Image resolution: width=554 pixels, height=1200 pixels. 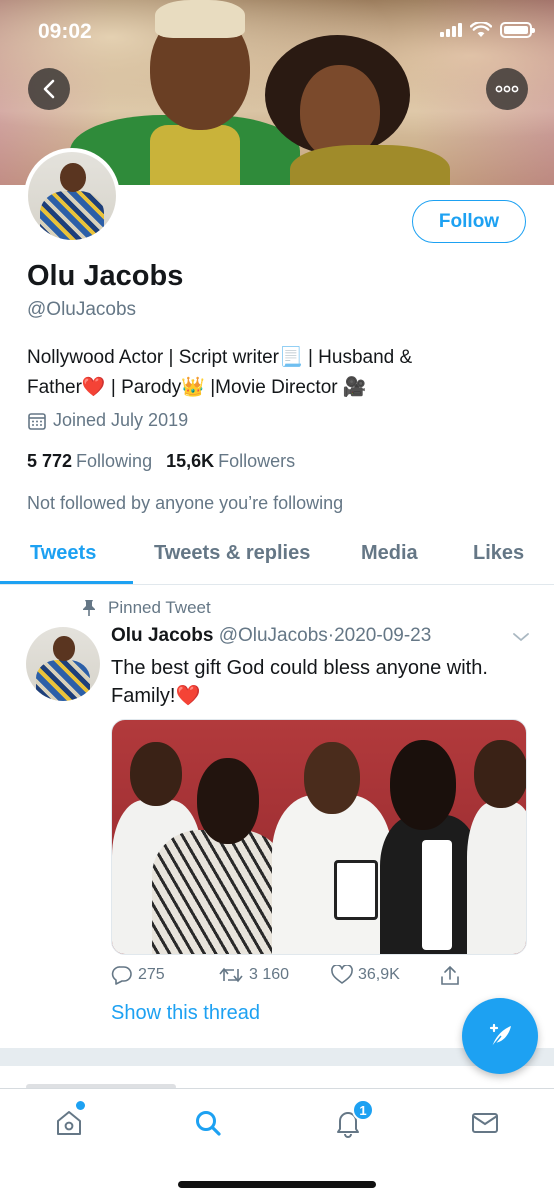 I want to click on retweet-button: 3 160, so click(x=253, y=975).